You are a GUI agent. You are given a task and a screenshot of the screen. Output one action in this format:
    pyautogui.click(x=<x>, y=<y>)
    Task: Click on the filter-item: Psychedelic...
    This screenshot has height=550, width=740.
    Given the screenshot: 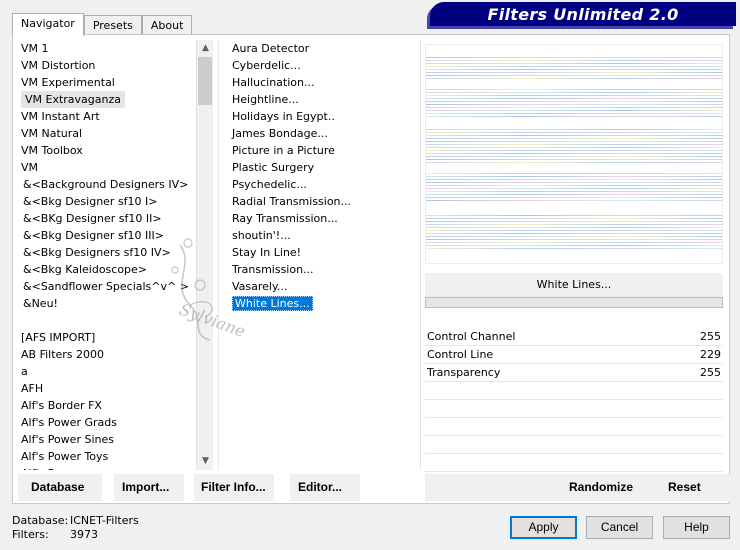 What is the action you would take?
    pyautogui.click(x=318, y=184)
    